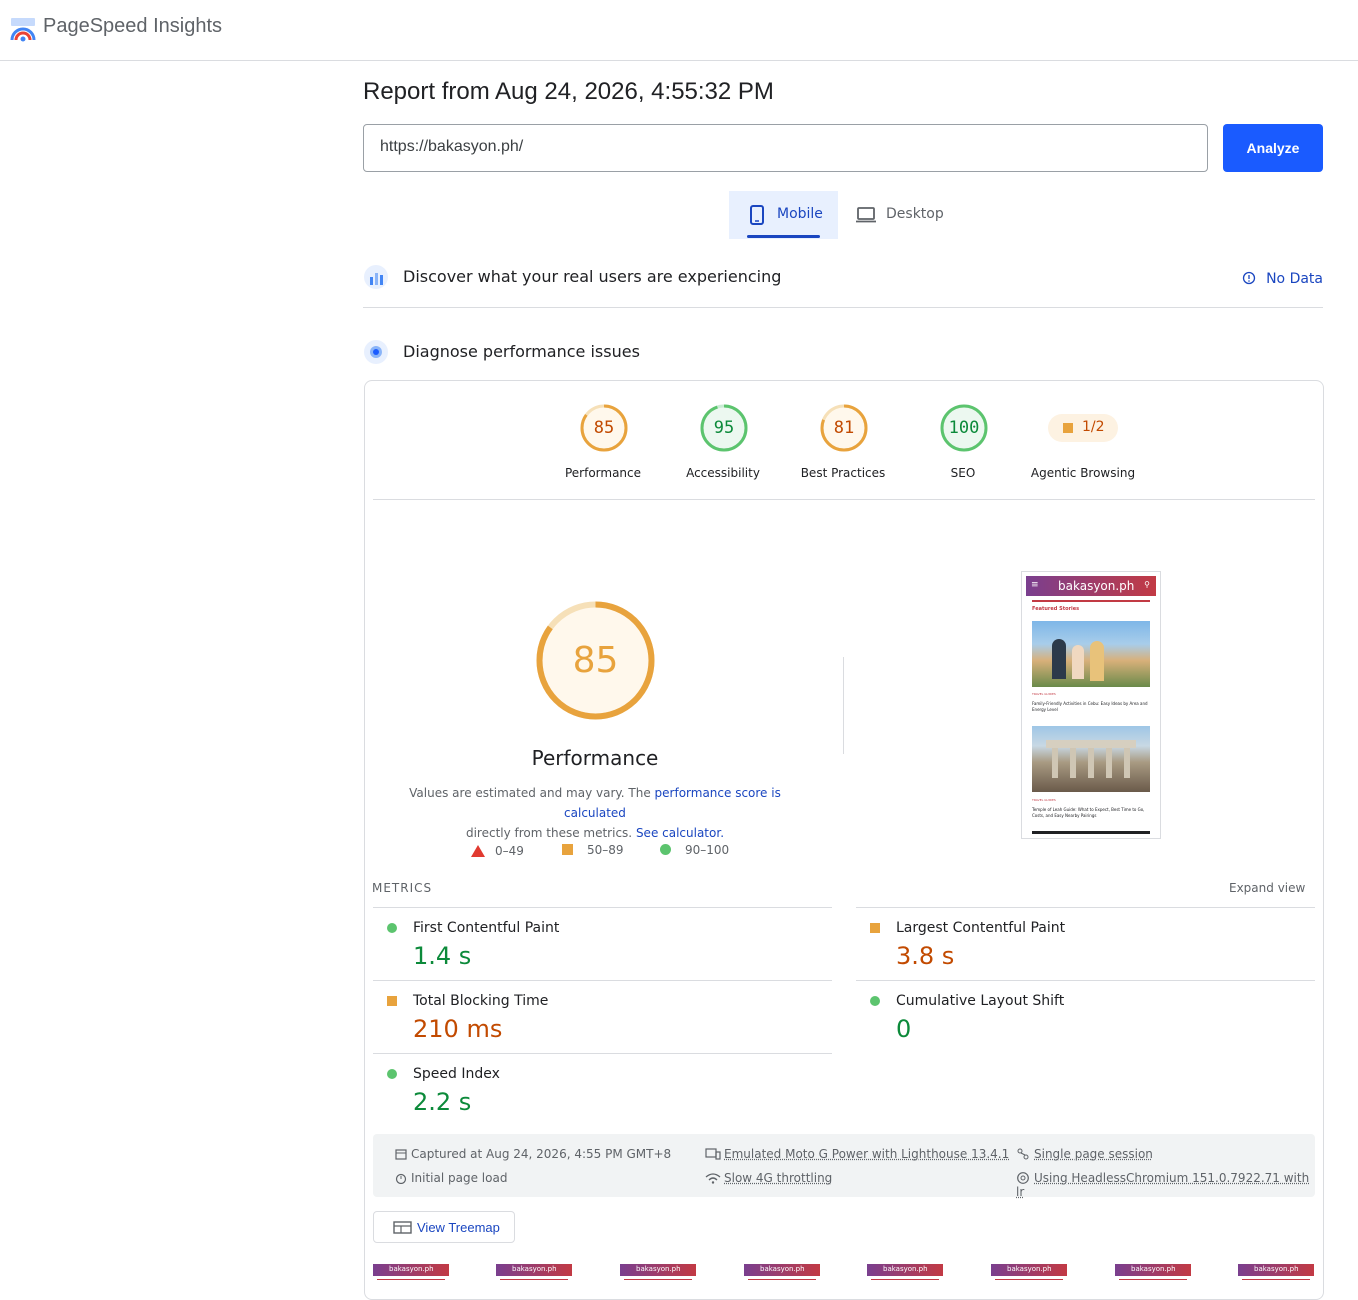 The width and height of the screenshot is (1358, 1300). What do you see at coordinates (602, 1017) in the screenshot?
I see `metric-tbt: Total Blocking Time 210 ms` at bounding box center [602, 1017].